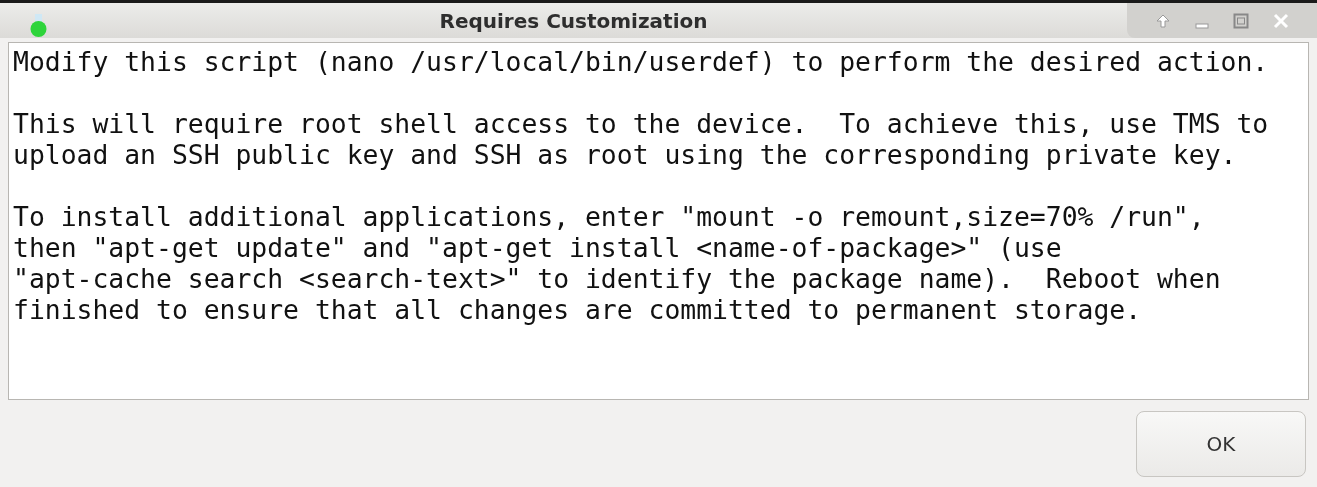 This screenshot has height=487, width=1317. What do you see at coordinates (1163, 20) in the screenshot?
I see `arrow-up-icon` at bounding box center [1163, 20].